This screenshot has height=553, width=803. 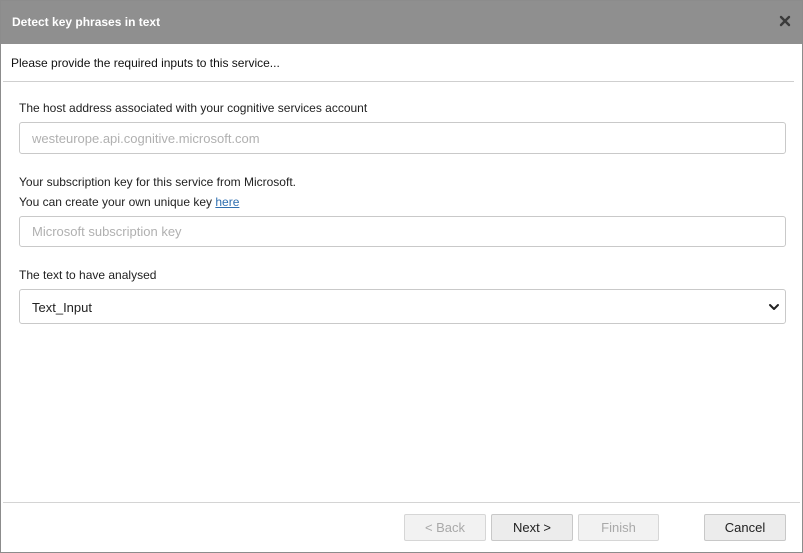 What do you see at coordinates (532, 527) in the screenshot?
I see `next-button: Next >` at bounding box center [532, 527].